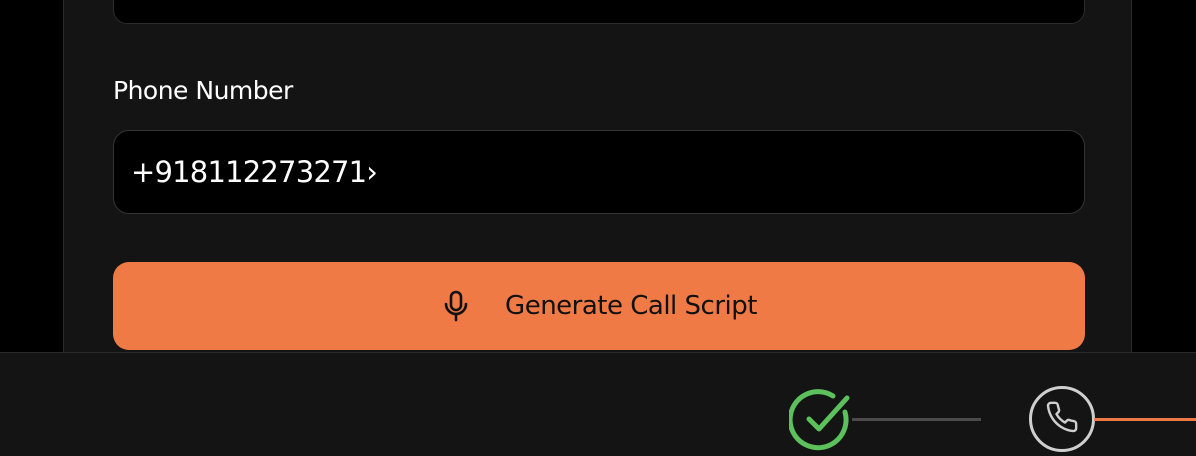 This screenshot has width=1196, height=456. What do you see at coordinates (1145, 419) in the screenshot?
I see `step-connector-active` at bounding box center [1145, 419].